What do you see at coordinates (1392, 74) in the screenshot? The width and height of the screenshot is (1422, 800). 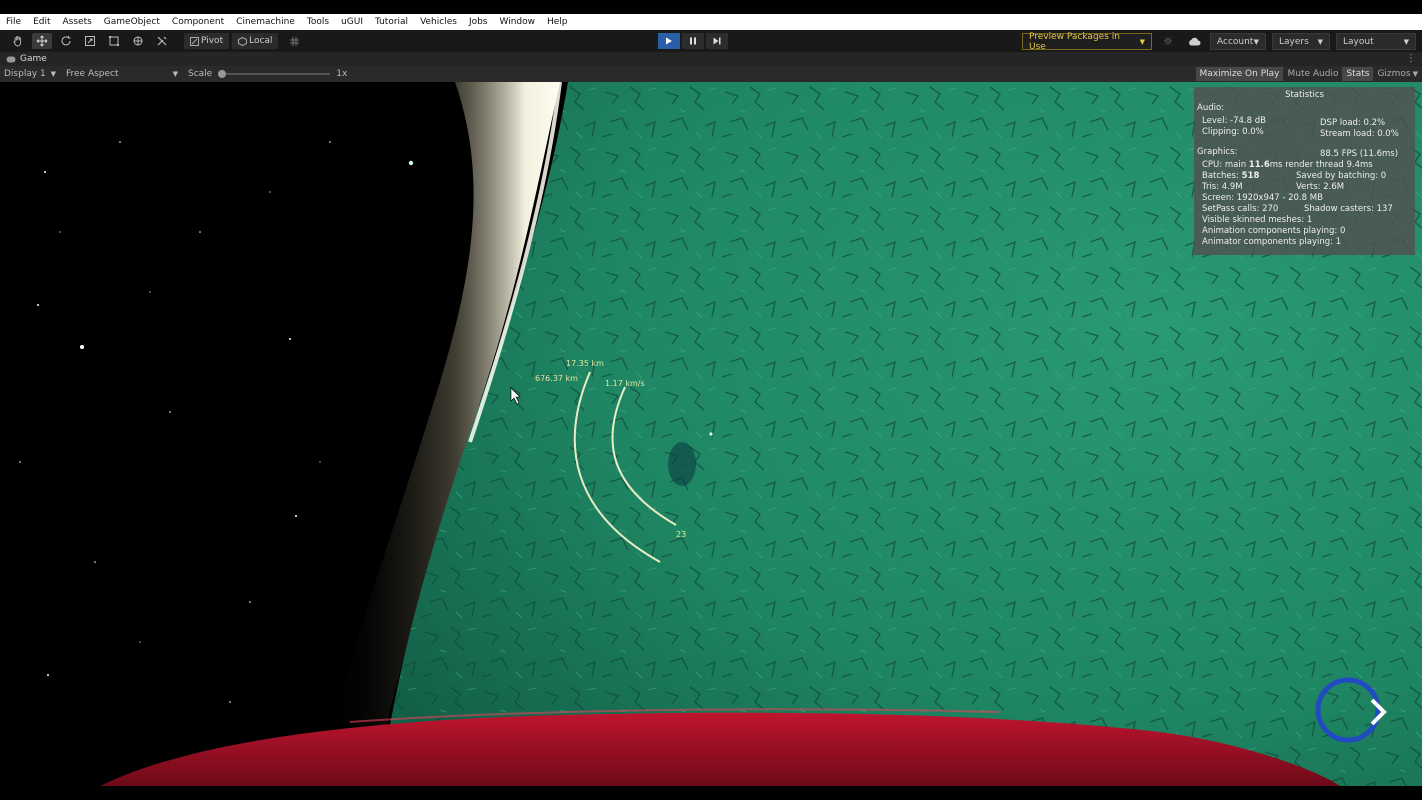 I see `gizmos-button: Gizmos` at bounding box center [1392, 74].